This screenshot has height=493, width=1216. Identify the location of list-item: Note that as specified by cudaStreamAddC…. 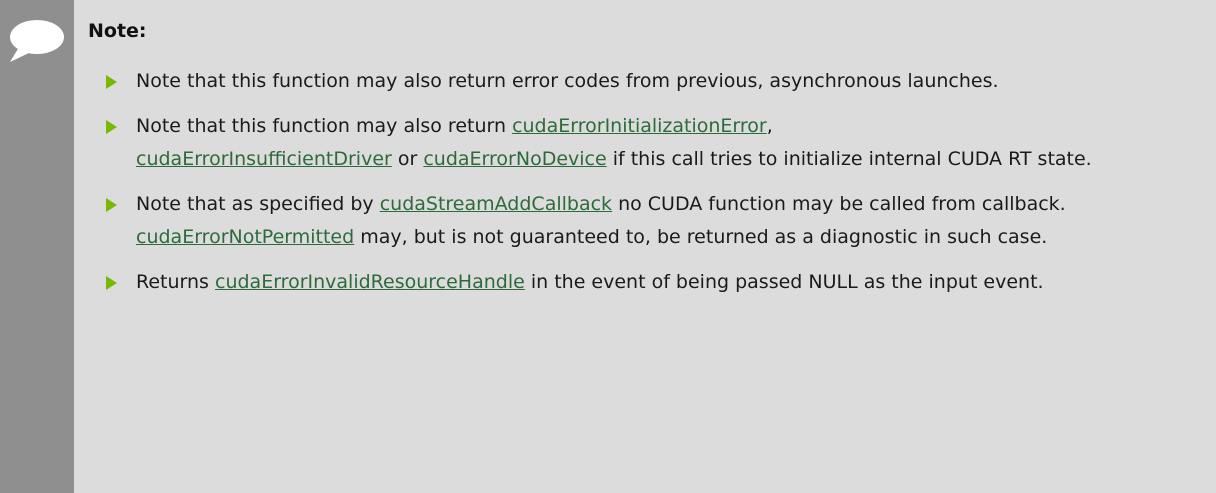
(656, 221).